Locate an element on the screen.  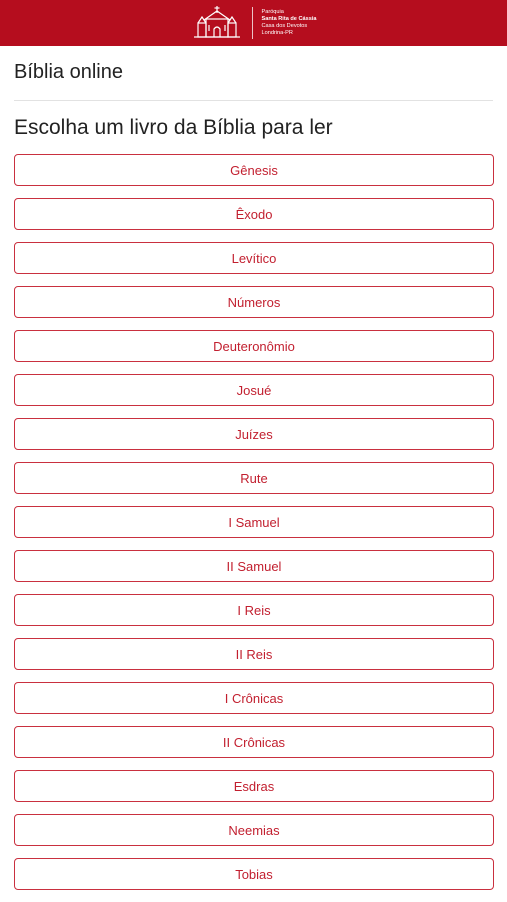
book-button-exodo: Êxodo is located at coordinates (254, 214).